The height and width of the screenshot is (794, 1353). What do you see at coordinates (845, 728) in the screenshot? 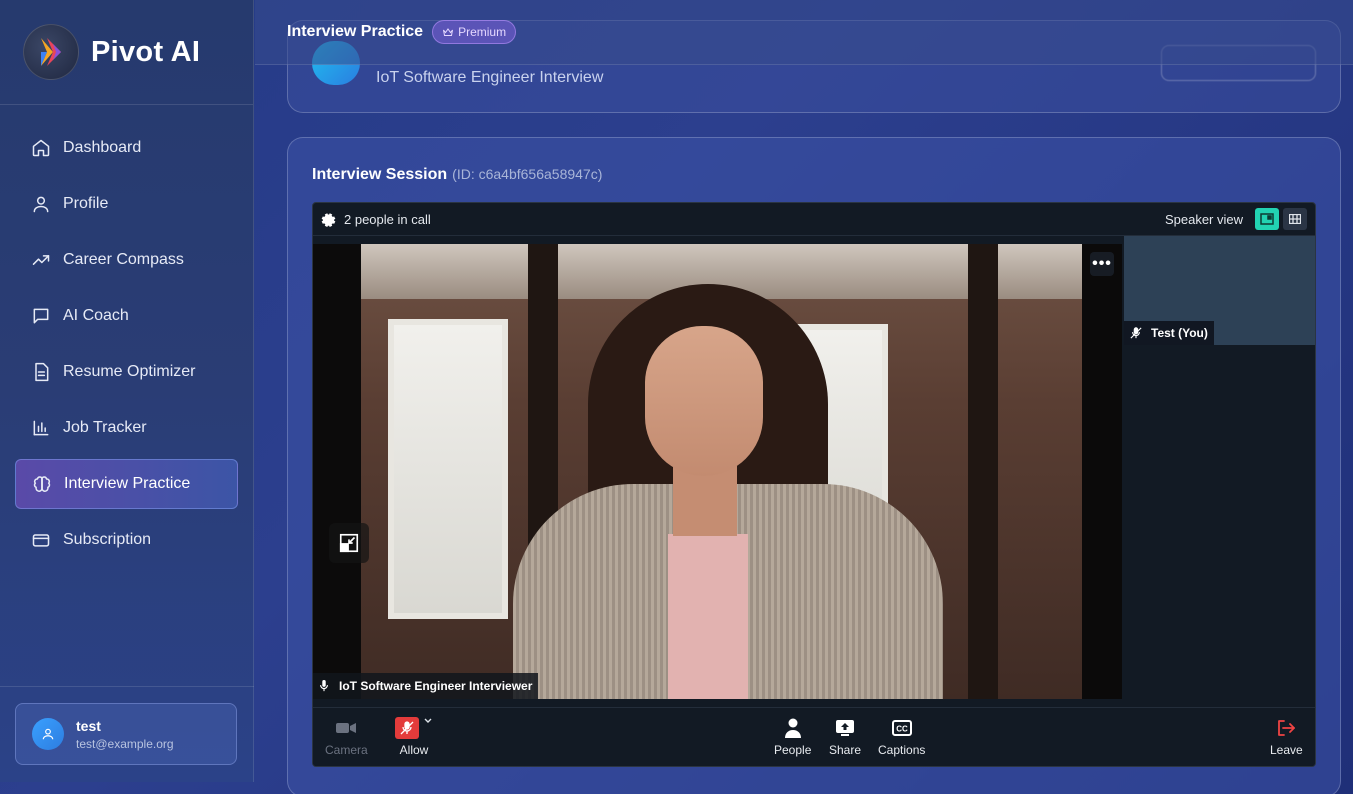
I see `share-screen-icon` at bounding box center [845, 728].